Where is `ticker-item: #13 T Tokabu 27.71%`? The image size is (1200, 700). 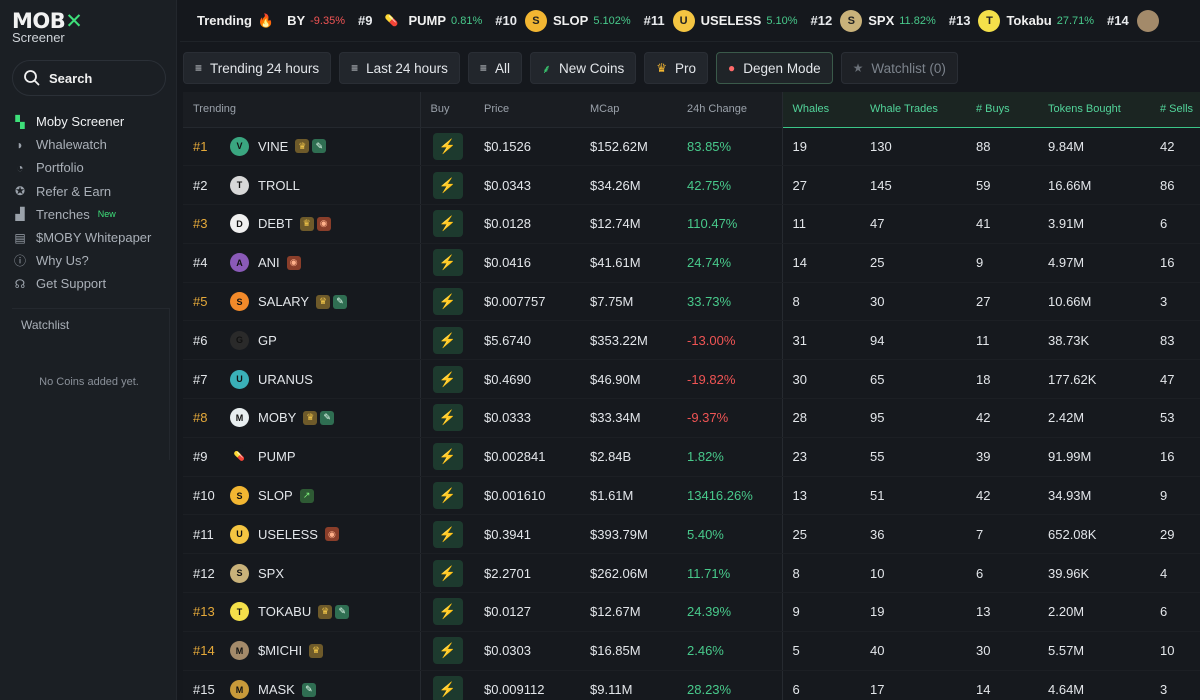
ticker-item: #13 T Tokabu 27.71% is located at coordinates (1021, 20).